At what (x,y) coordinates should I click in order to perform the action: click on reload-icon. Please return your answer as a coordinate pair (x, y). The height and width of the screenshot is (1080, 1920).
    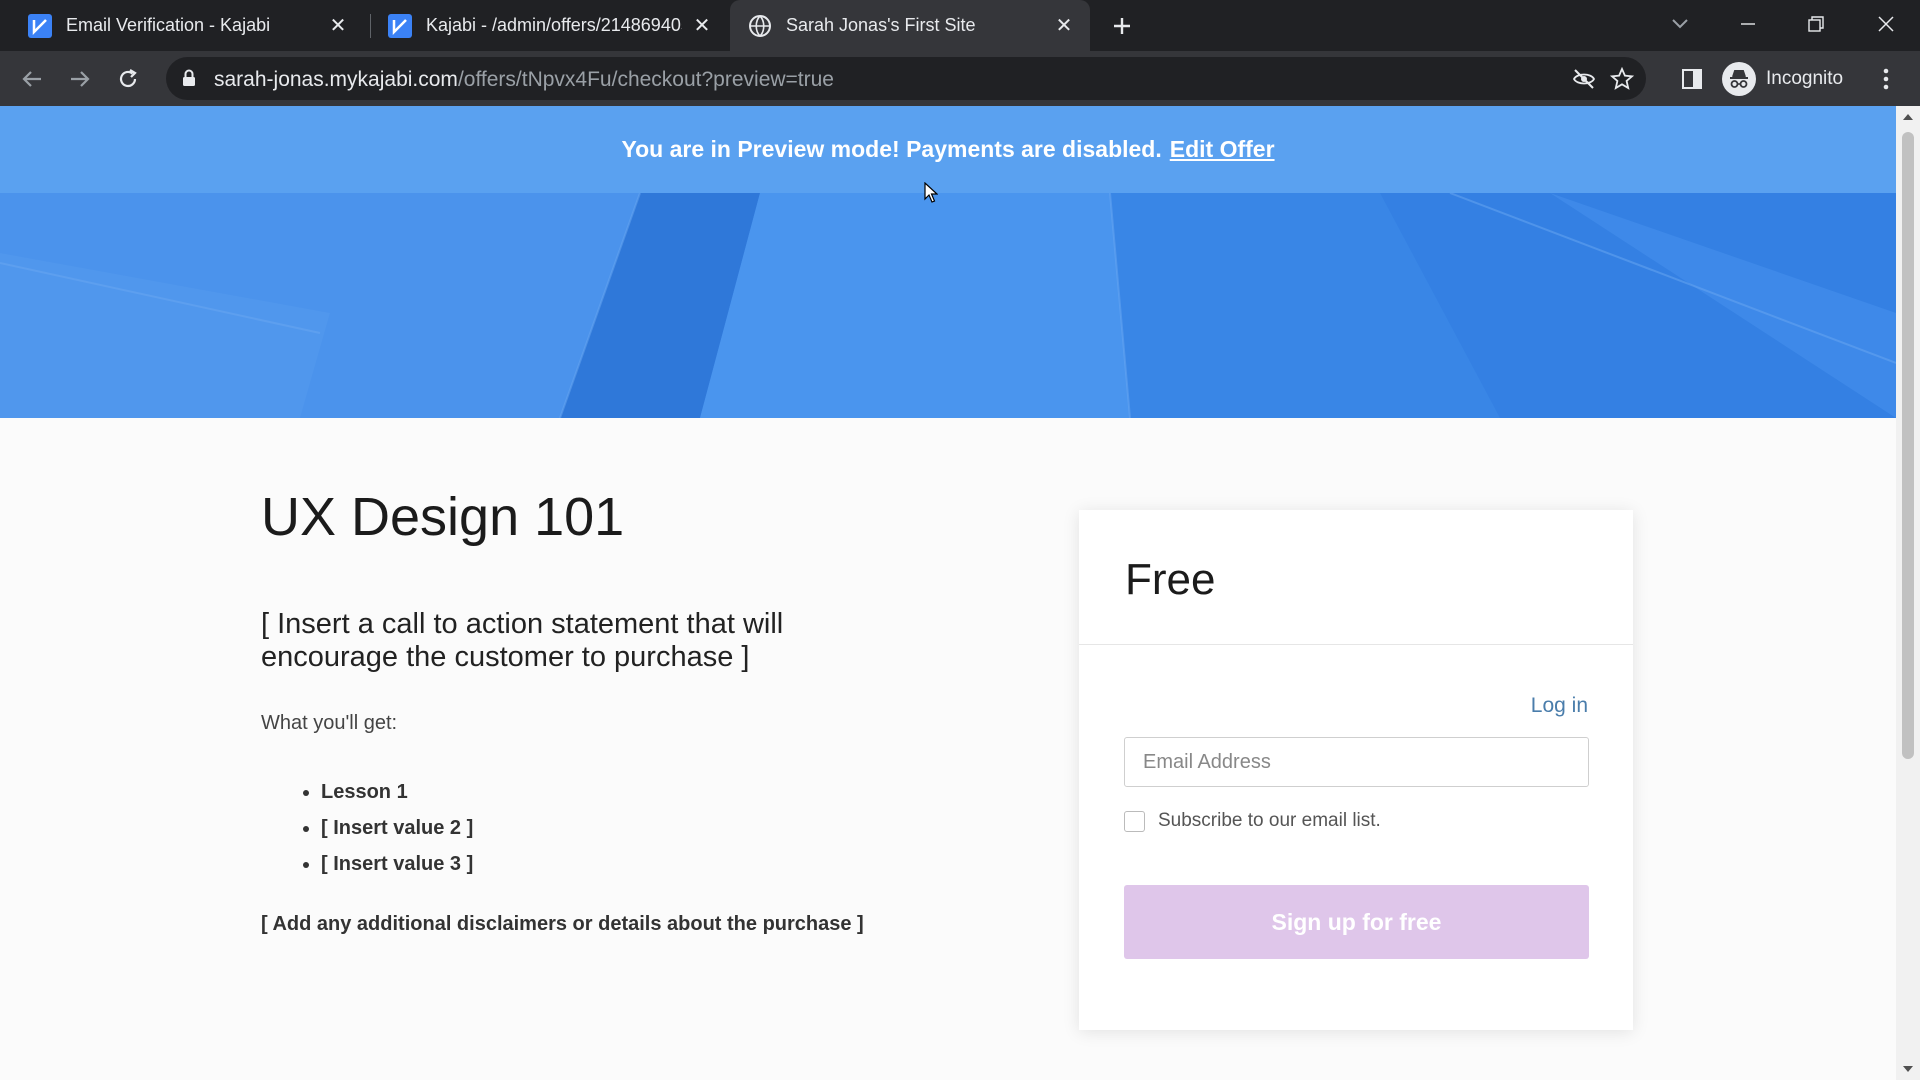
    Looking at the image, I should click on (128, 78).